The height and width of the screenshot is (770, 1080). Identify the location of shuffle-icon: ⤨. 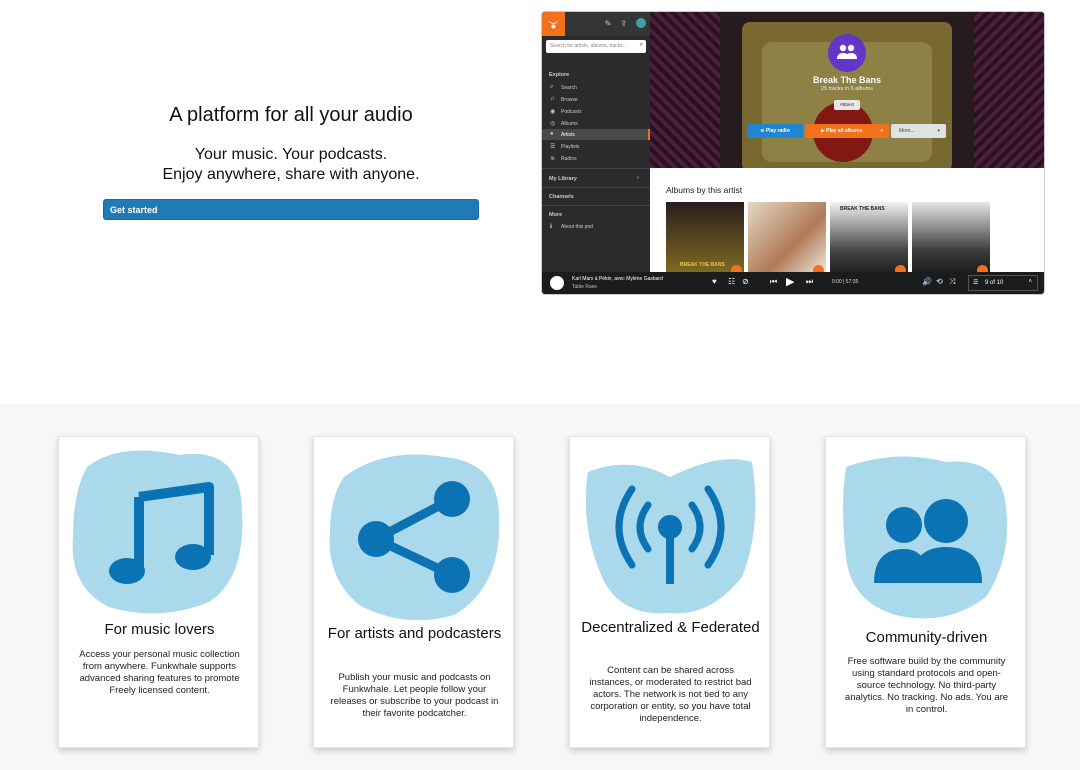
(952, 282).